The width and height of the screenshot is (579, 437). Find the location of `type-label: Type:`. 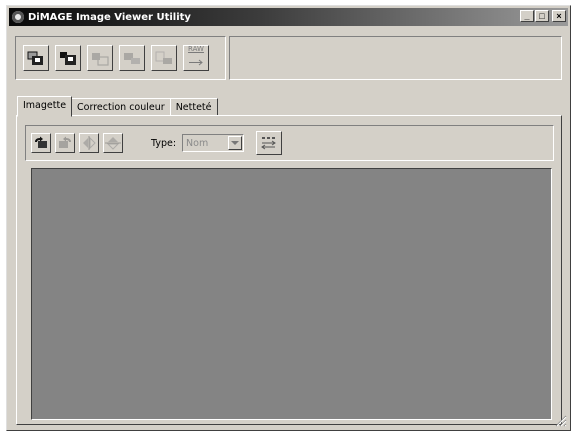

type-label: Type: is located at coordinates (164, 143).